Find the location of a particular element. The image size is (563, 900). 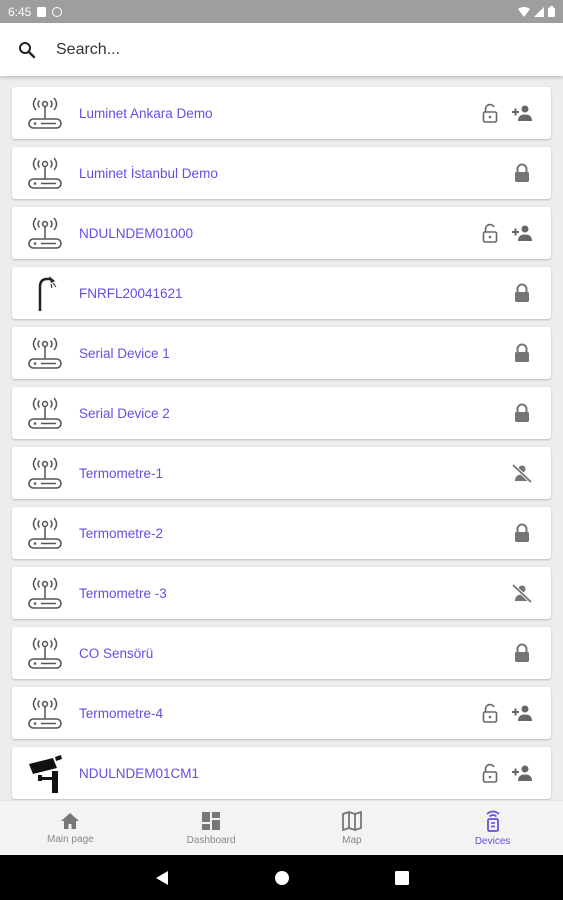

device-name: Luminet Ankara Demo is located at coordinates (146, 113).